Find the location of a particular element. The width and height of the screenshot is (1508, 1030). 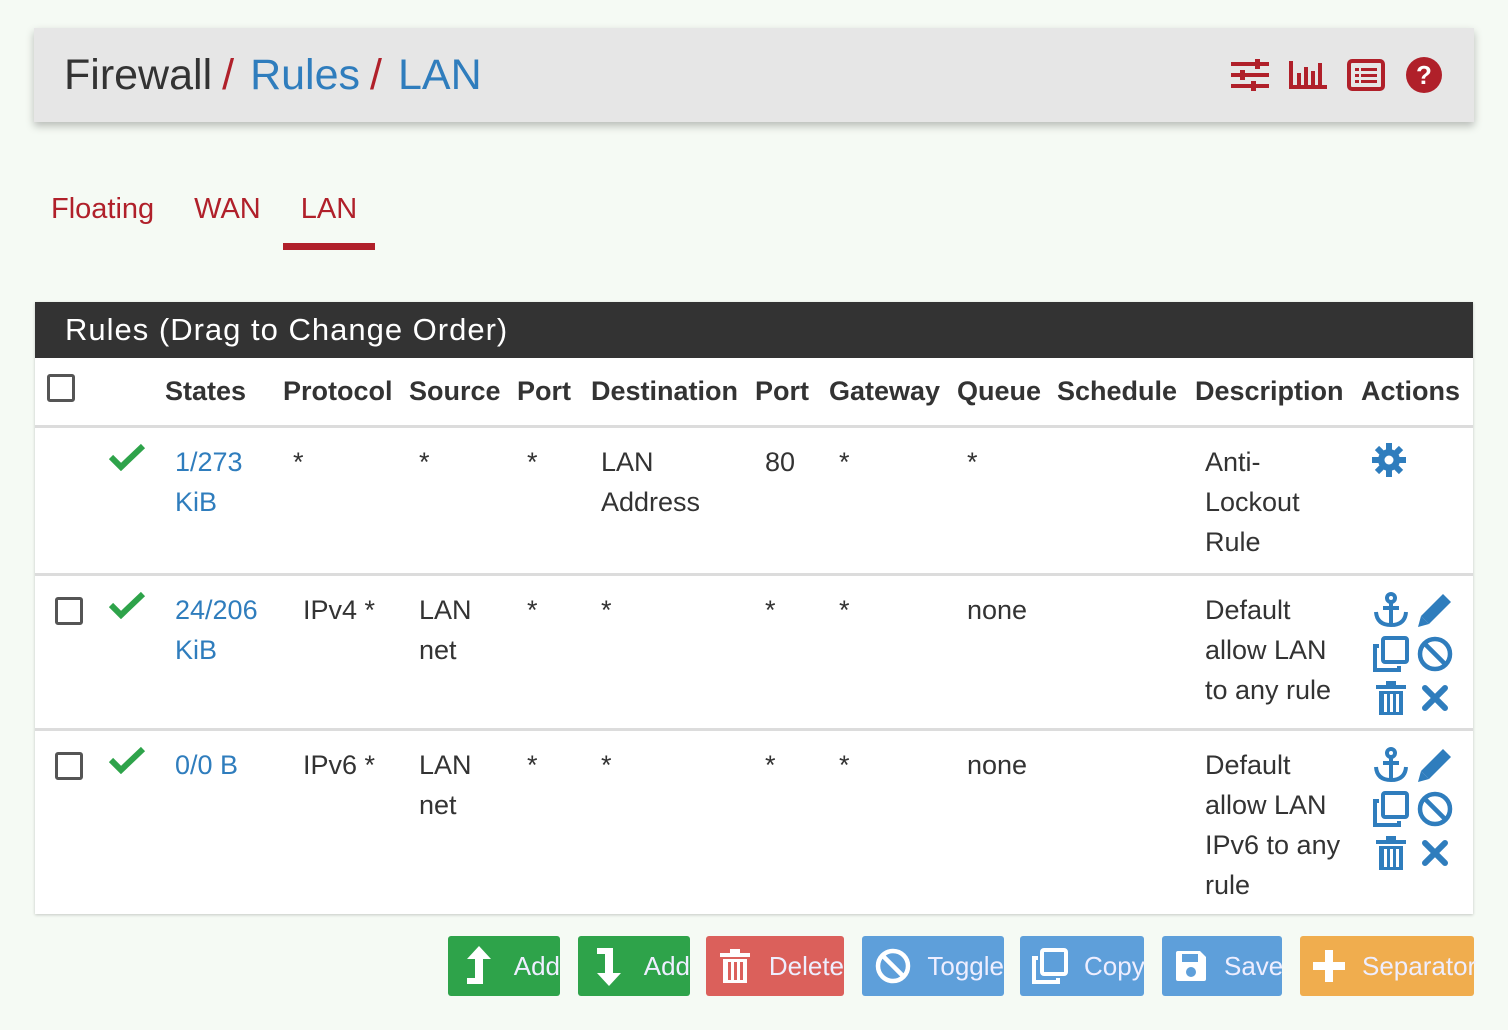

copy-label: Copy is located at coordinates (1114, 965).